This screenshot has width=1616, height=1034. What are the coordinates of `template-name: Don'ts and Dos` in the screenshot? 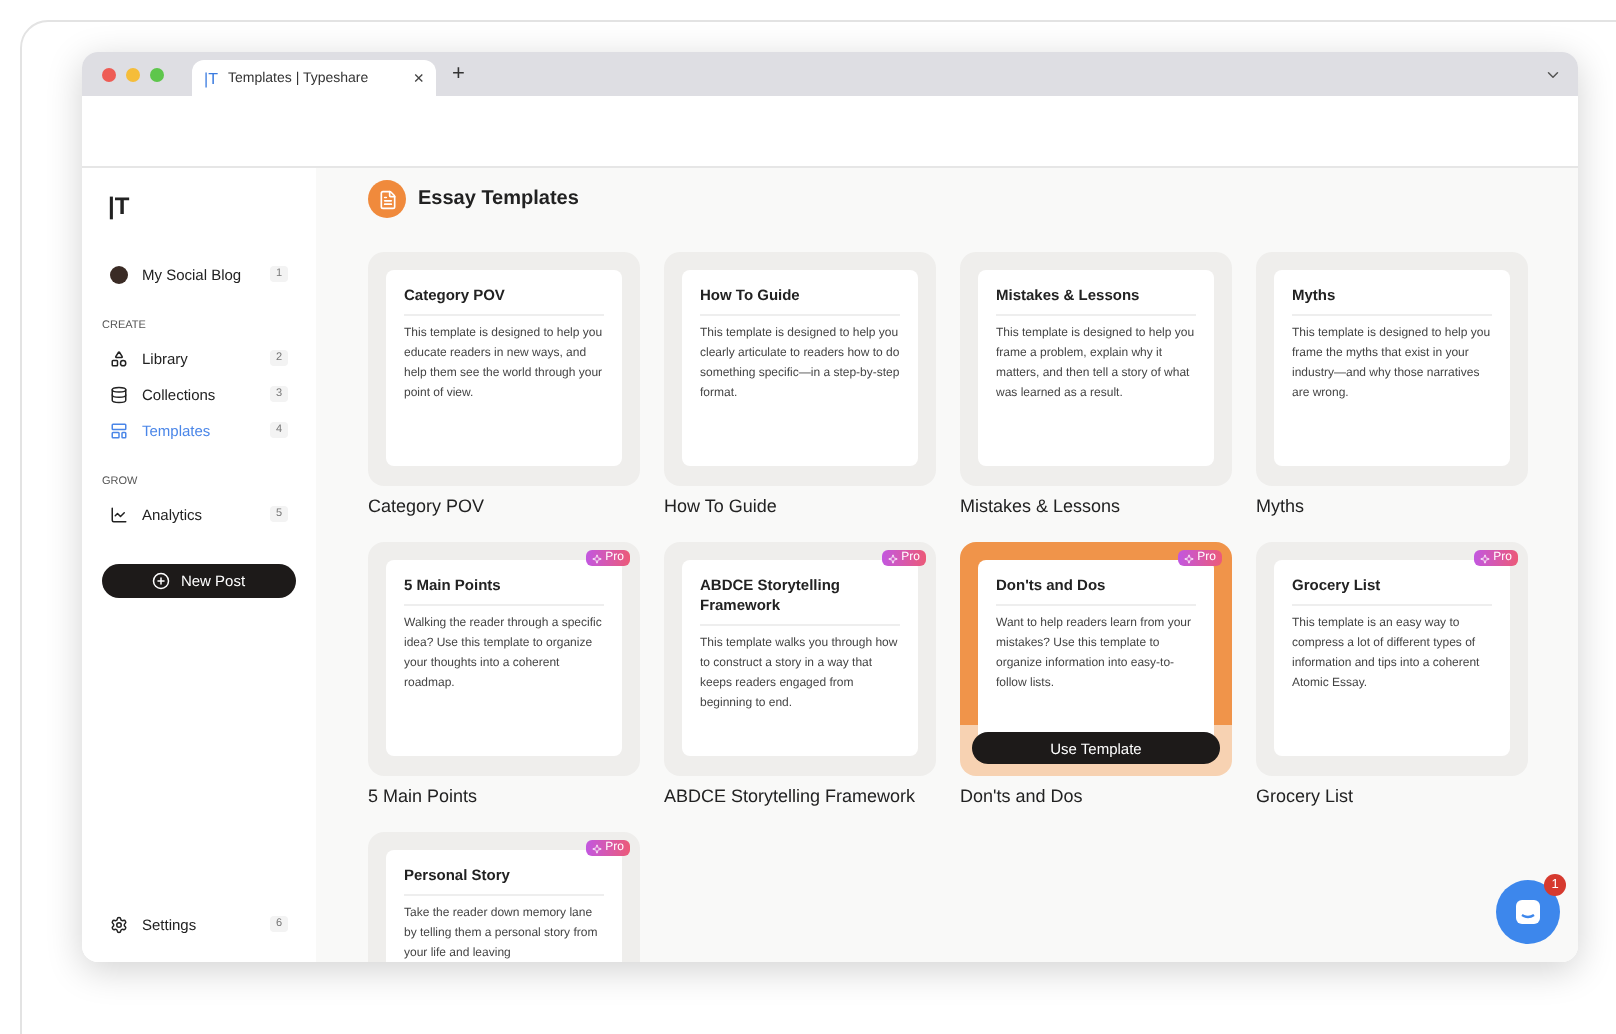 It's located at (1022, 796).